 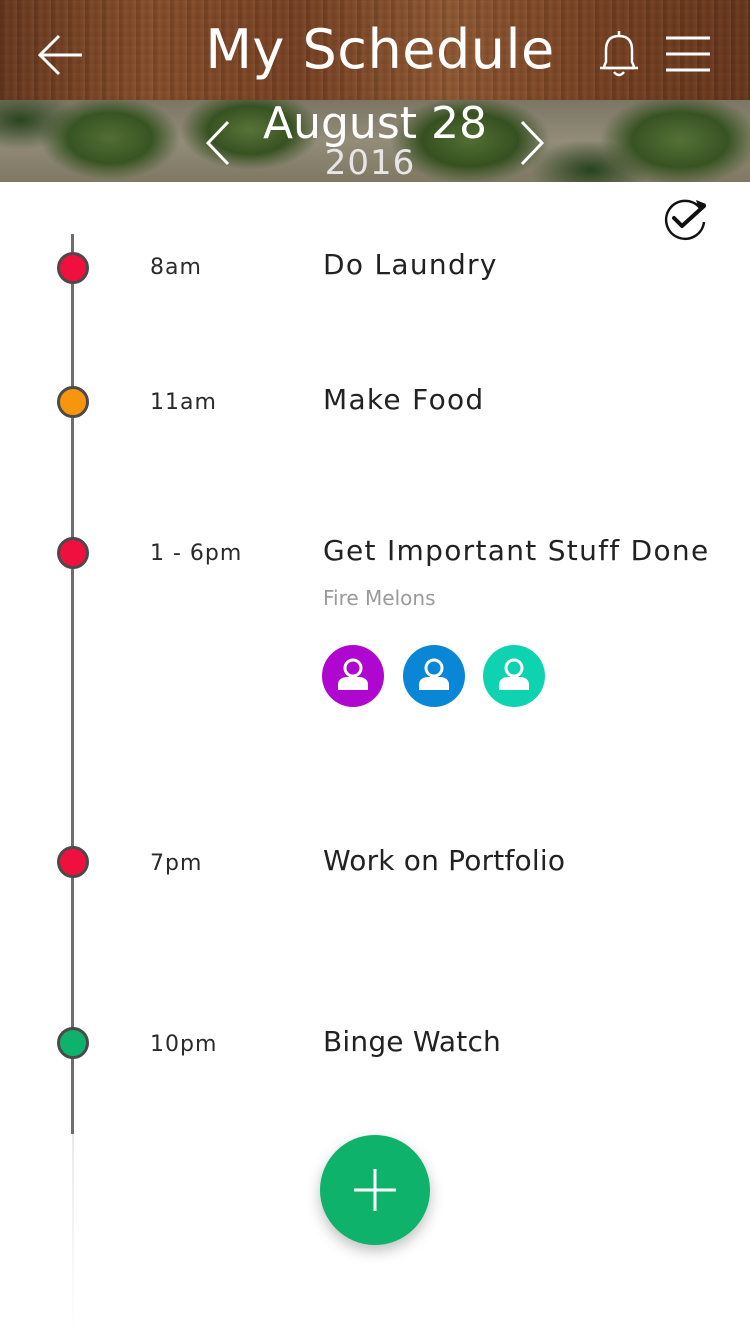 What do you see at coordinates (196, 553) in the screenshot?
I see `event-time: 1 - 6pm` at bounding box center [196, 553].